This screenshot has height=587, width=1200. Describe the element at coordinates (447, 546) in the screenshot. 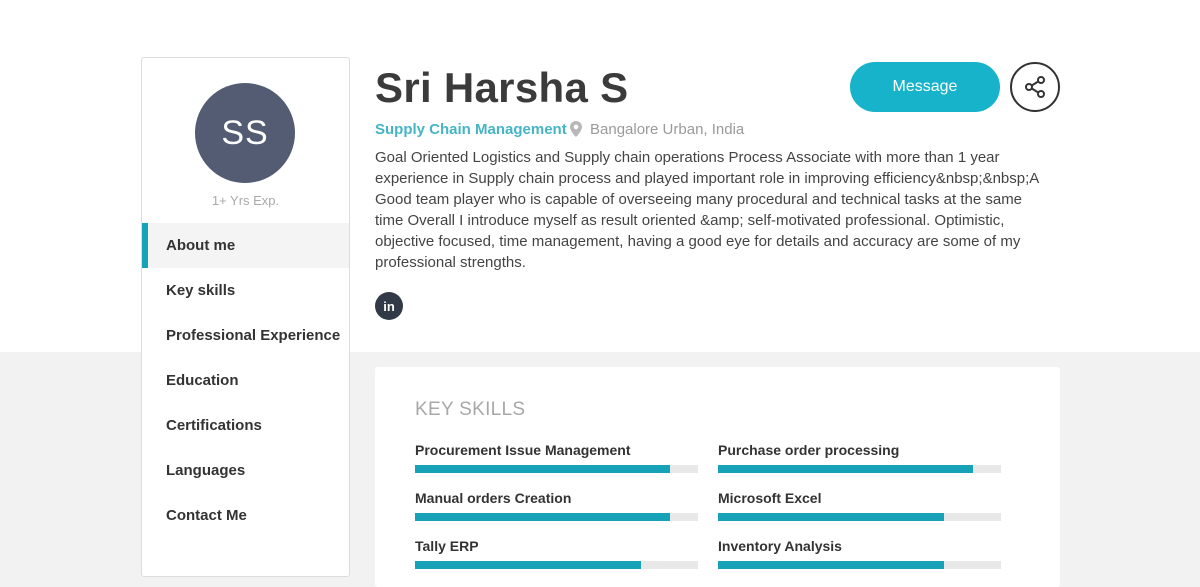

I see `skill-name: Tally ERP` at that location.